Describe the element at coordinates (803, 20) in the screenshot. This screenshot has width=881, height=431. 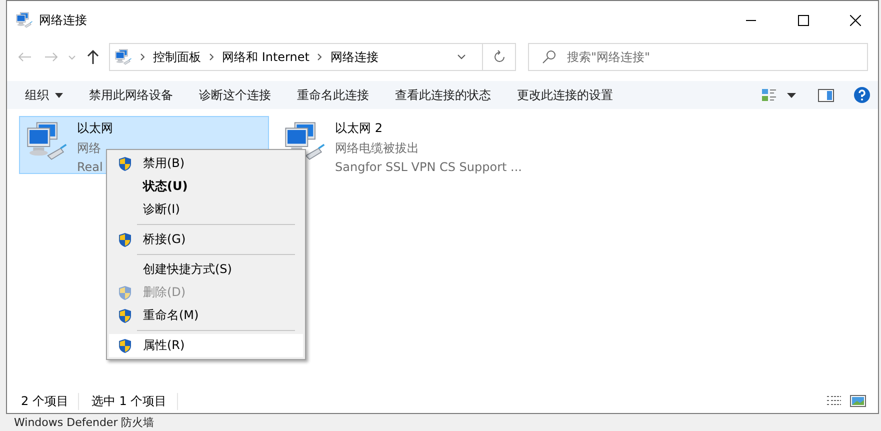
I see `maximize-icon` at that location.